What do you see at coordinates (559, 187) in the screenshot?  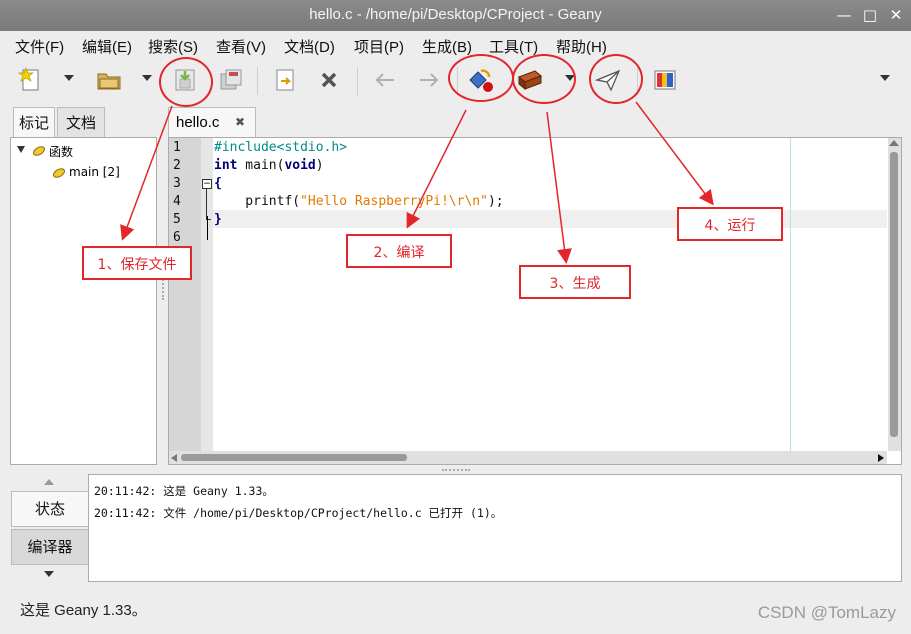 I see `arrow-build` at bounding box center [559, 187].